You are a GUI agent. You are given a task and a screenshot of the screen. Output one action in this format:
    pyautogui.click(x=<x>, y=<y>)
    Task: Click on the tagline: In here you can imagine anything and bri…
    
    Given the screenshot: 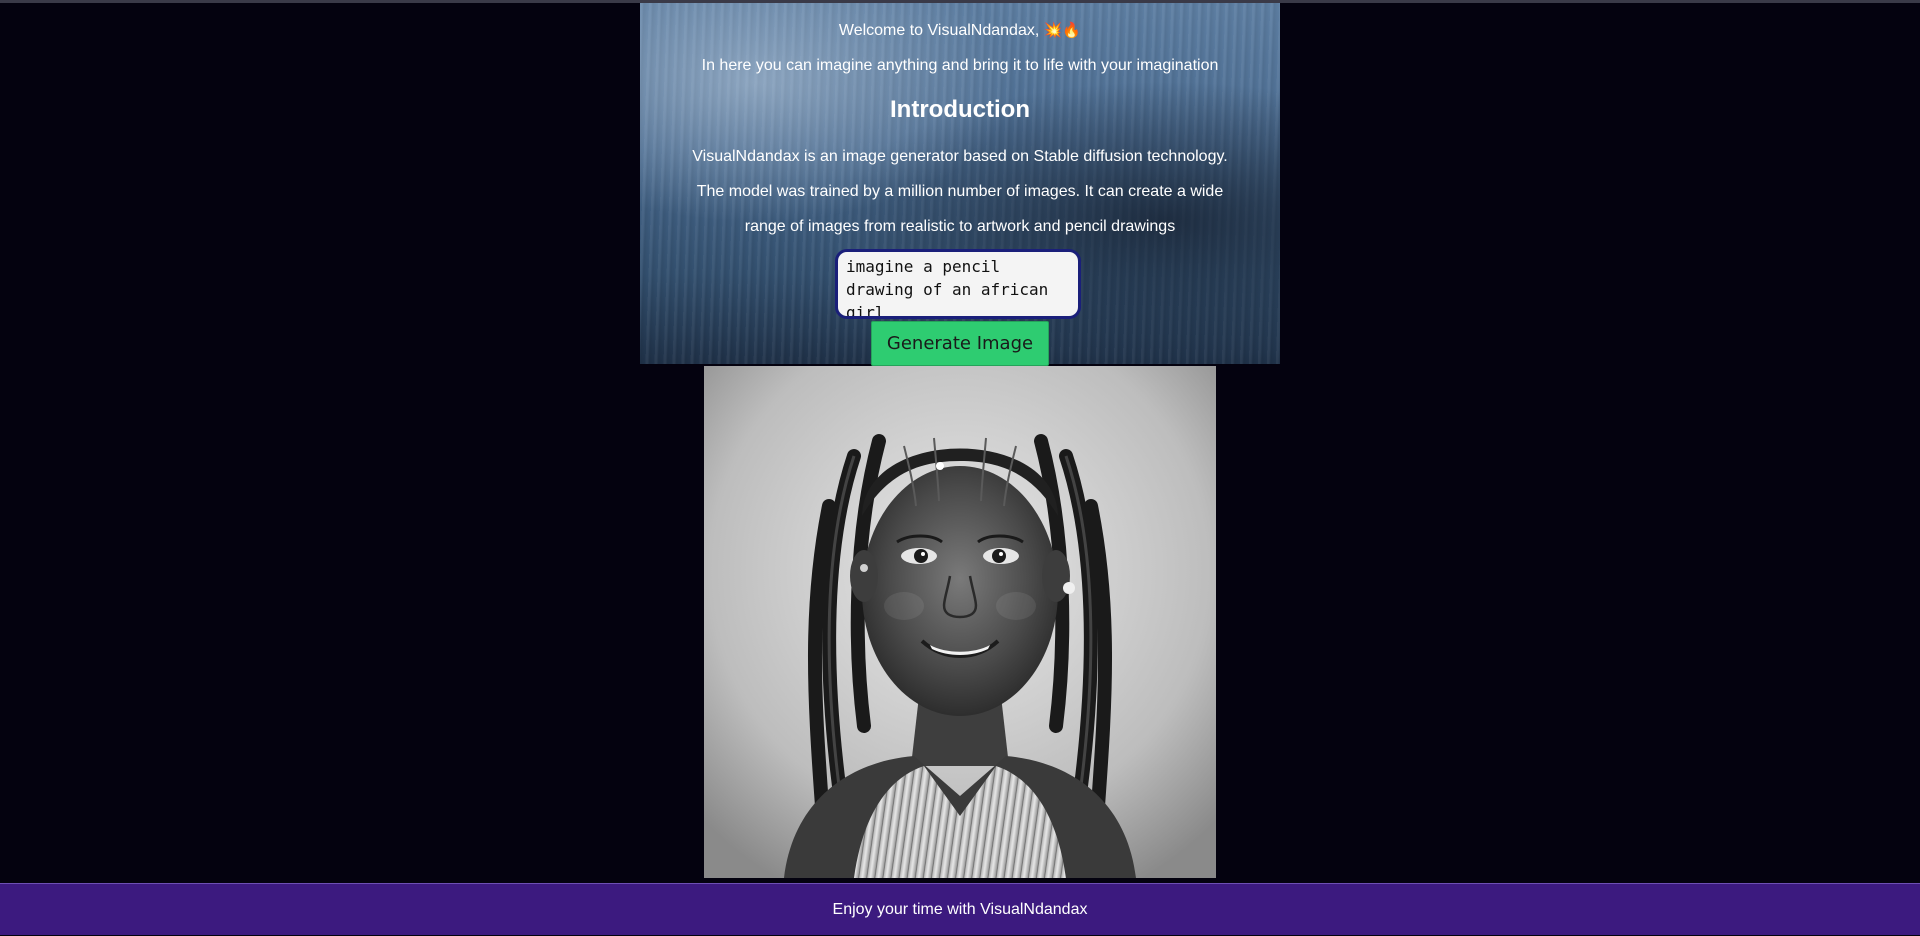 What is the action you would take?
    pyautogui.click(x=960, y=65)
    